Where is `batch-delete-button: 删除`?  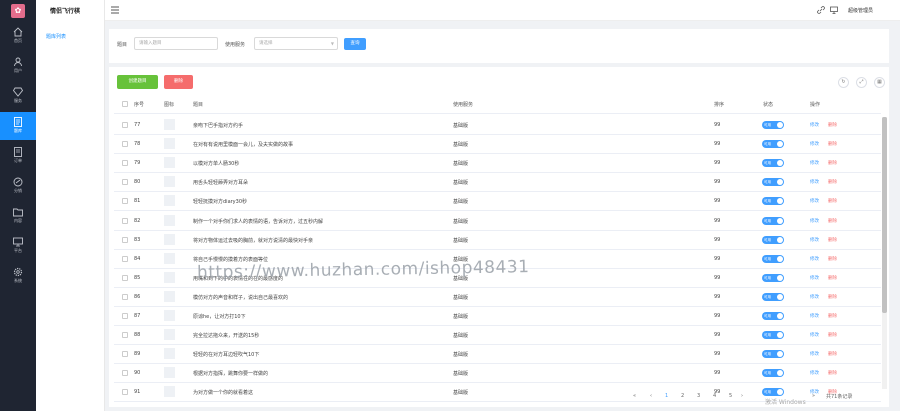
batch-delete-button: 删除 is located at coordinates (178, 82).